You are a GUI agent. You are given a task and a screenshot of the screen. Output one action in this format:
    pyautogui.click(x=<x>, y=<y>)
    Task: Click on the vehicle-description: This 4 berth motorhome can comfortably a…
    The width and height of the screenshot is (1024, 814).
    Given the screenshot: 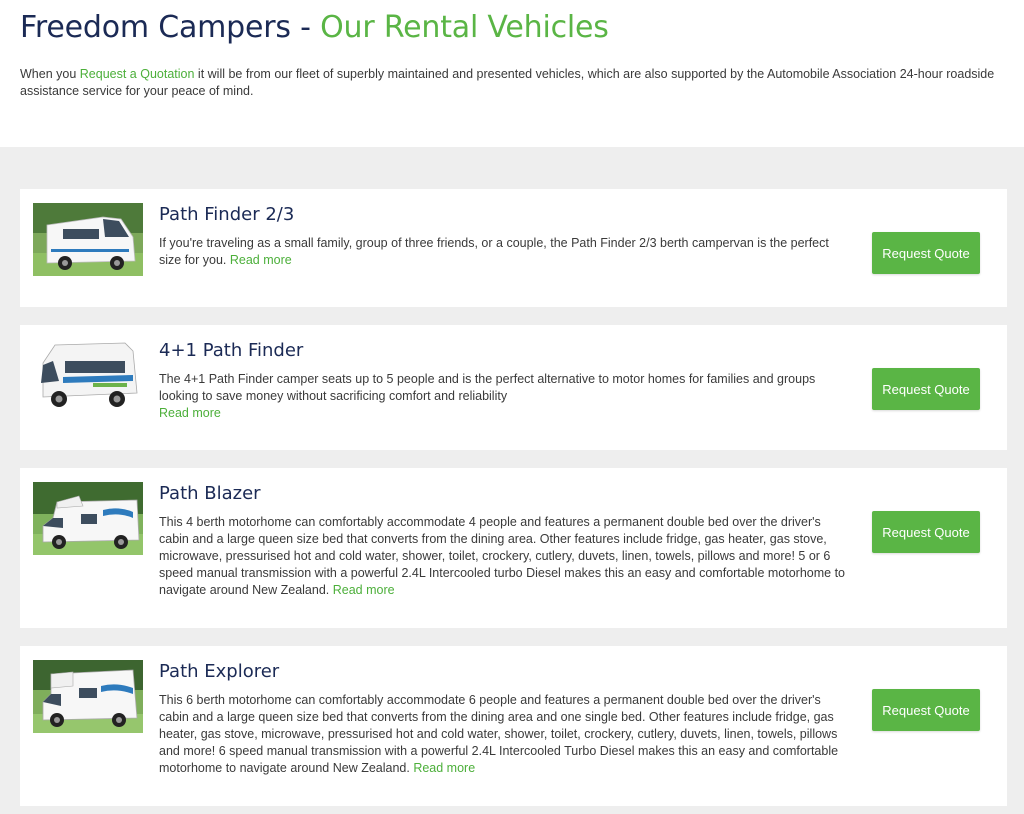 What is the action you would take?
    pyautogui.click(x=504, y=556)
    